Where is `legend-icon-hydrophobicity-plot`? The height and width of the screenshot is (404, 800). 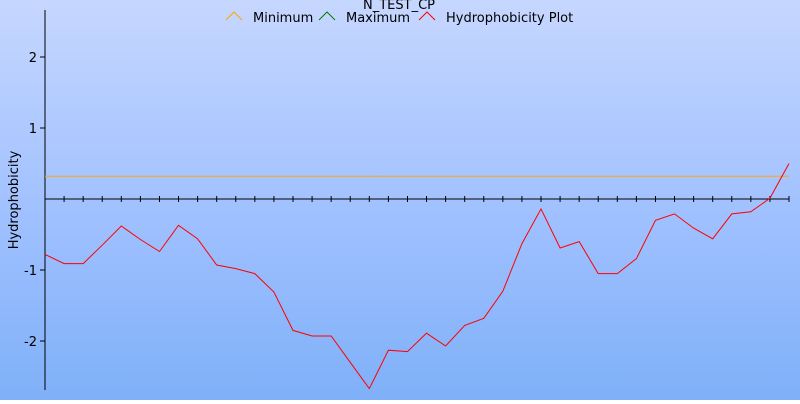
legend-icon-hydrophobicity-plot is located at coordinates (427, 16).